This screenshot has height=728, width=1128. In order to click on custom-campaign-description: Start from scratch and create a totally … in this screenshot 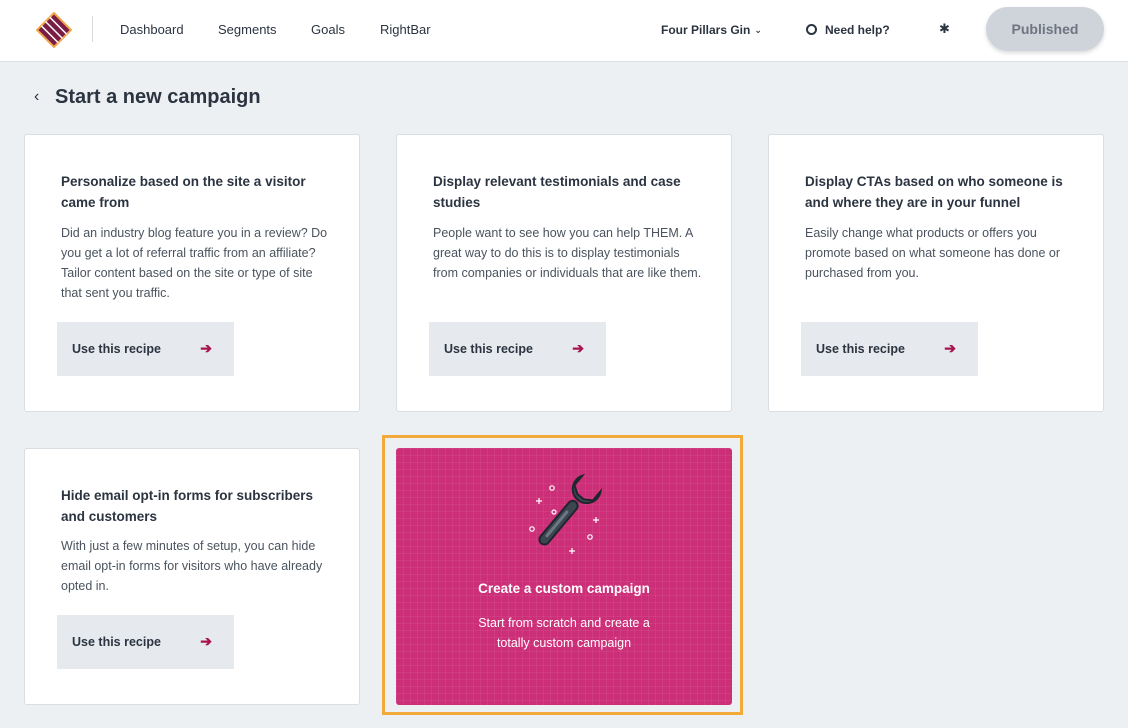, I will do `click(564, 633)`.